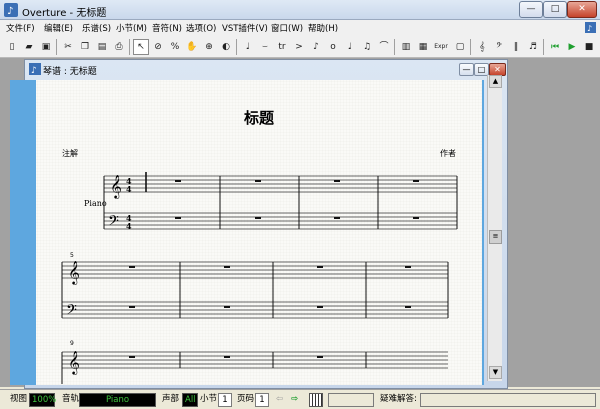 The height and width of the screenshot is (409, 600). Describe the element at coordinates (246, 399) in the screenshot. I see `page-label: 页码` at that location.